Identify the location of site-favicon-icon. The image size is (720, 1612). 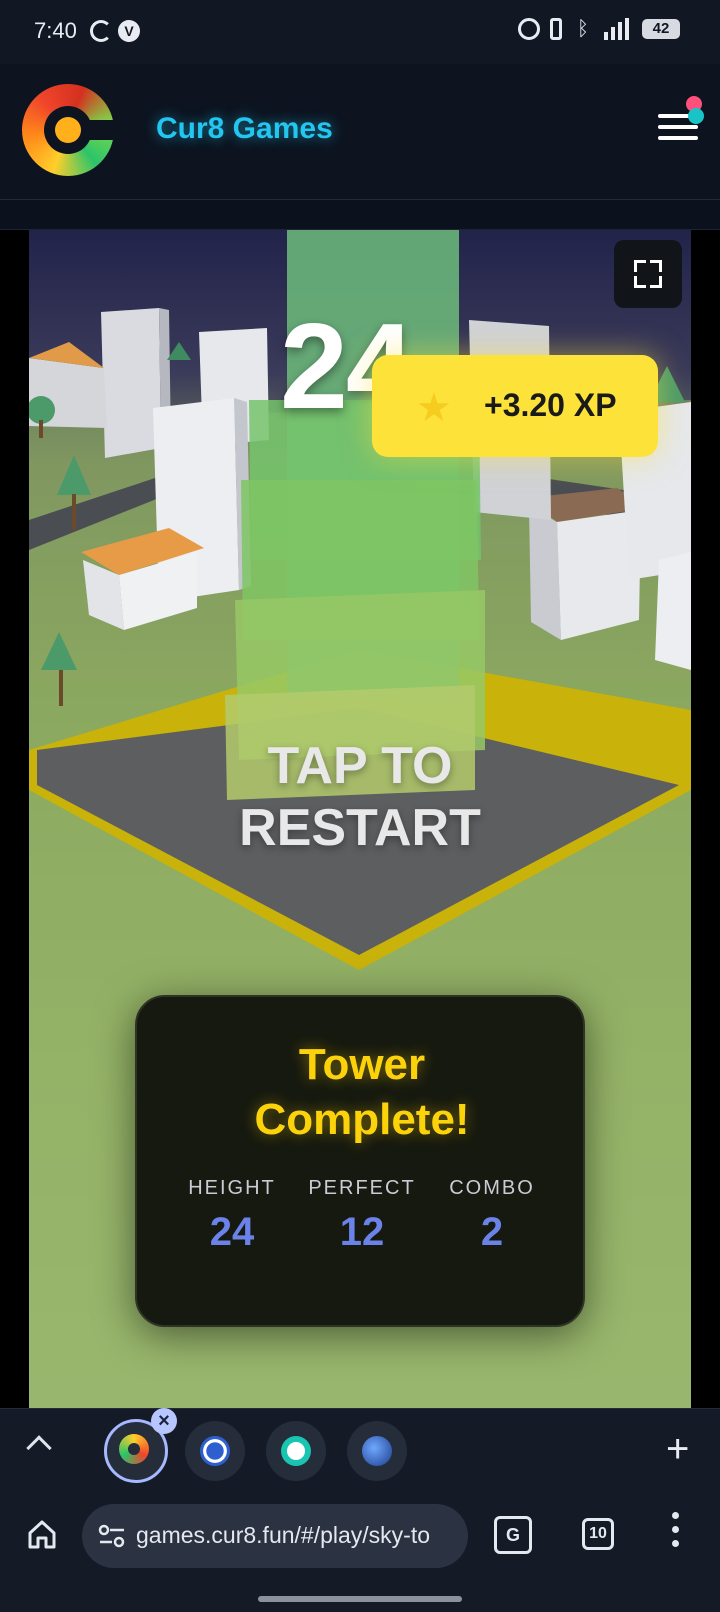
(215, 1451).